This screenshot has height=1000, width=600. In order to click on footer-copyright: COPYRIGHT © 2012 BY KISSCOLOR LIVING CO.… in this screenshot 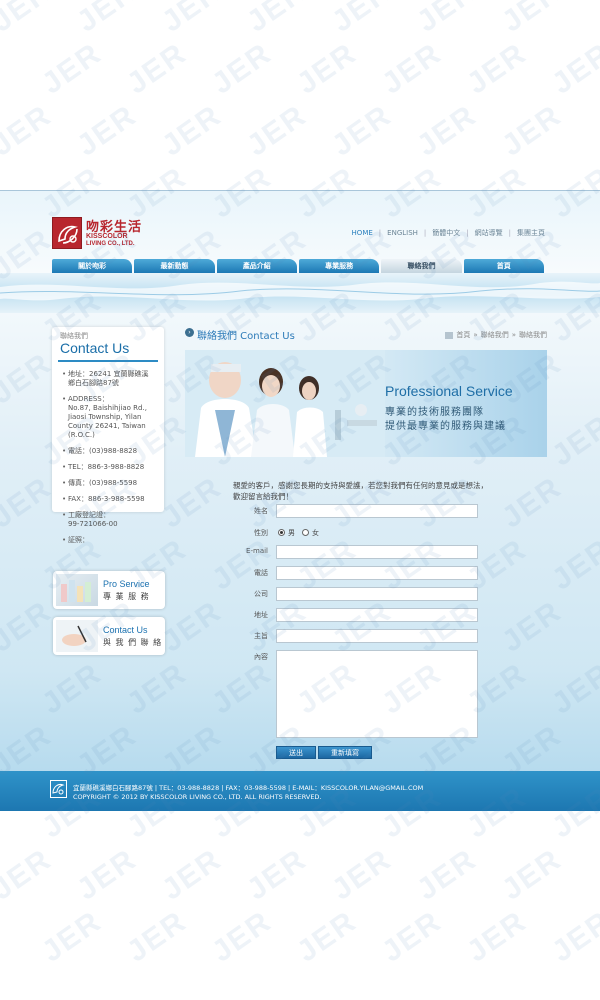, I will do `click(197, 797)`.